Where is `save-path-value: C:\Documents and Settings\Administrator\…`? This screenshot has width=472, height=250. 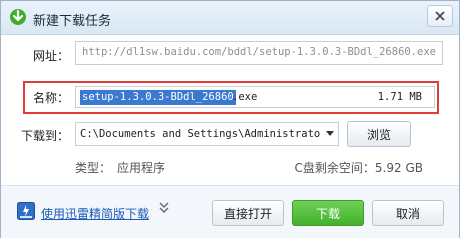
save-path-value: C:\Documents and Settings\Administrator\… is located at coordinates (200, 134).